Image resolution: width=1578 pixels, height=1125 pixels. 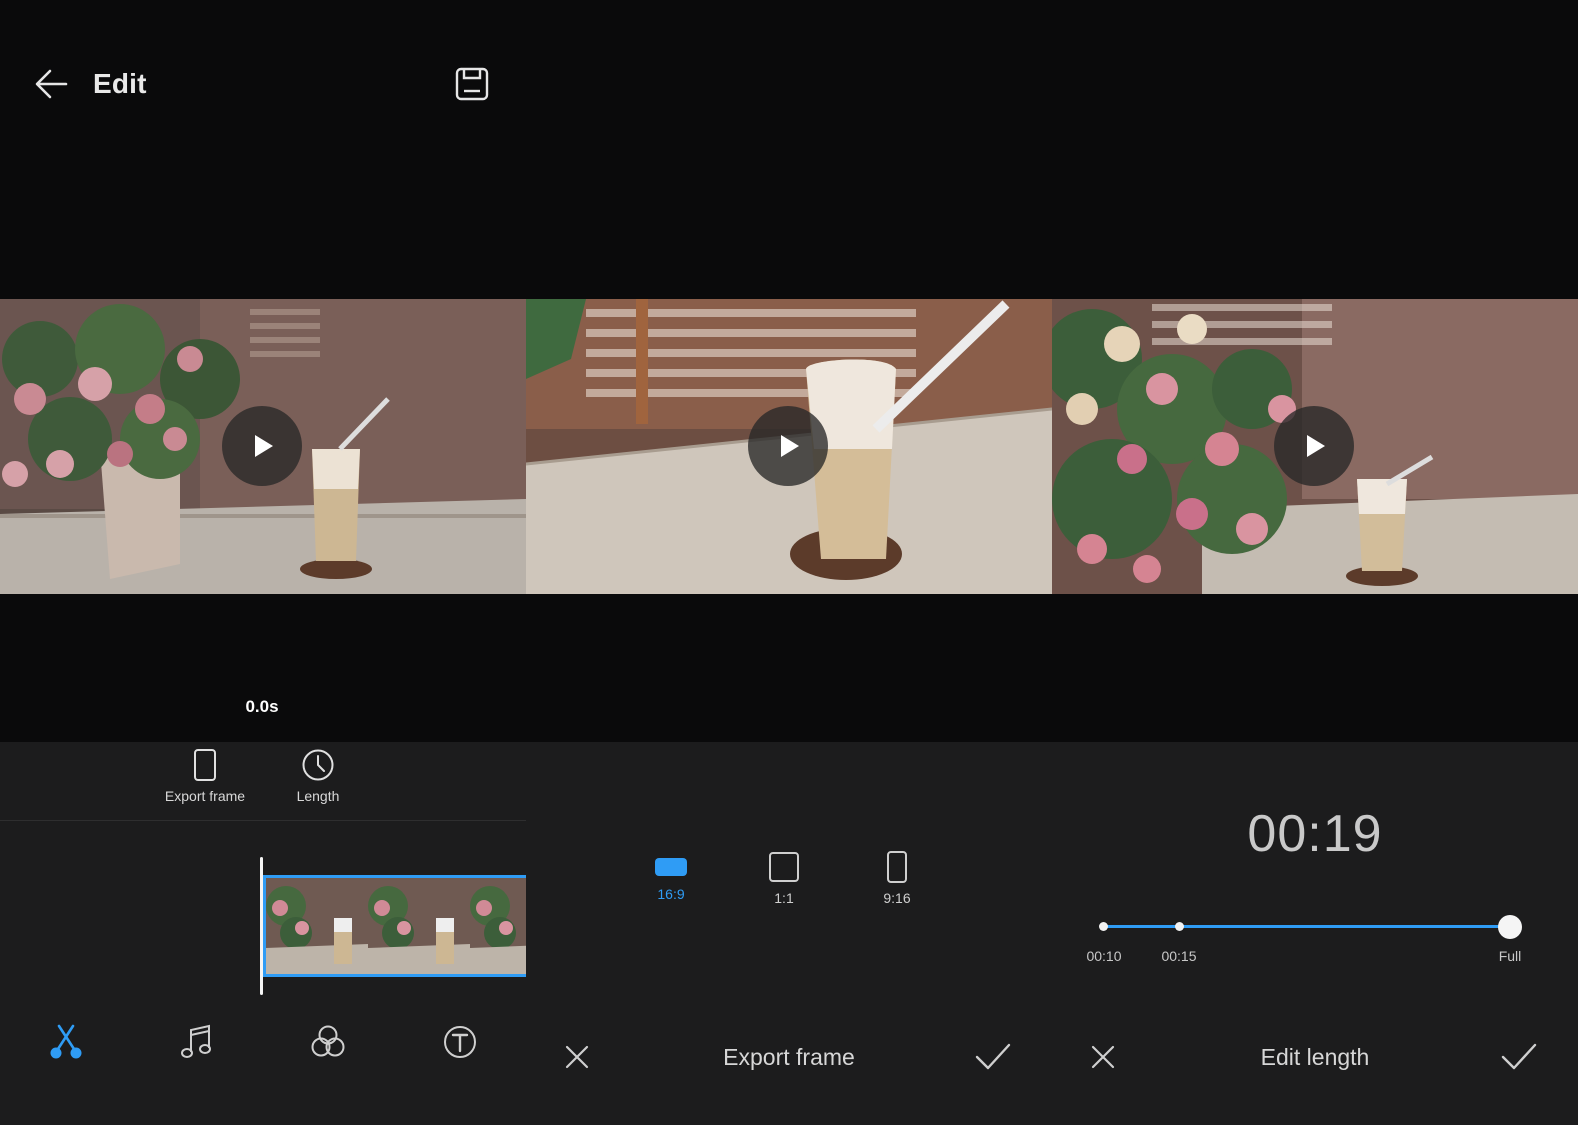 What do you see at coordinates (789, 1059) in the screenshot?
I see `export-frame-action-bar: Export frame` at bounding box center [789, 1059].